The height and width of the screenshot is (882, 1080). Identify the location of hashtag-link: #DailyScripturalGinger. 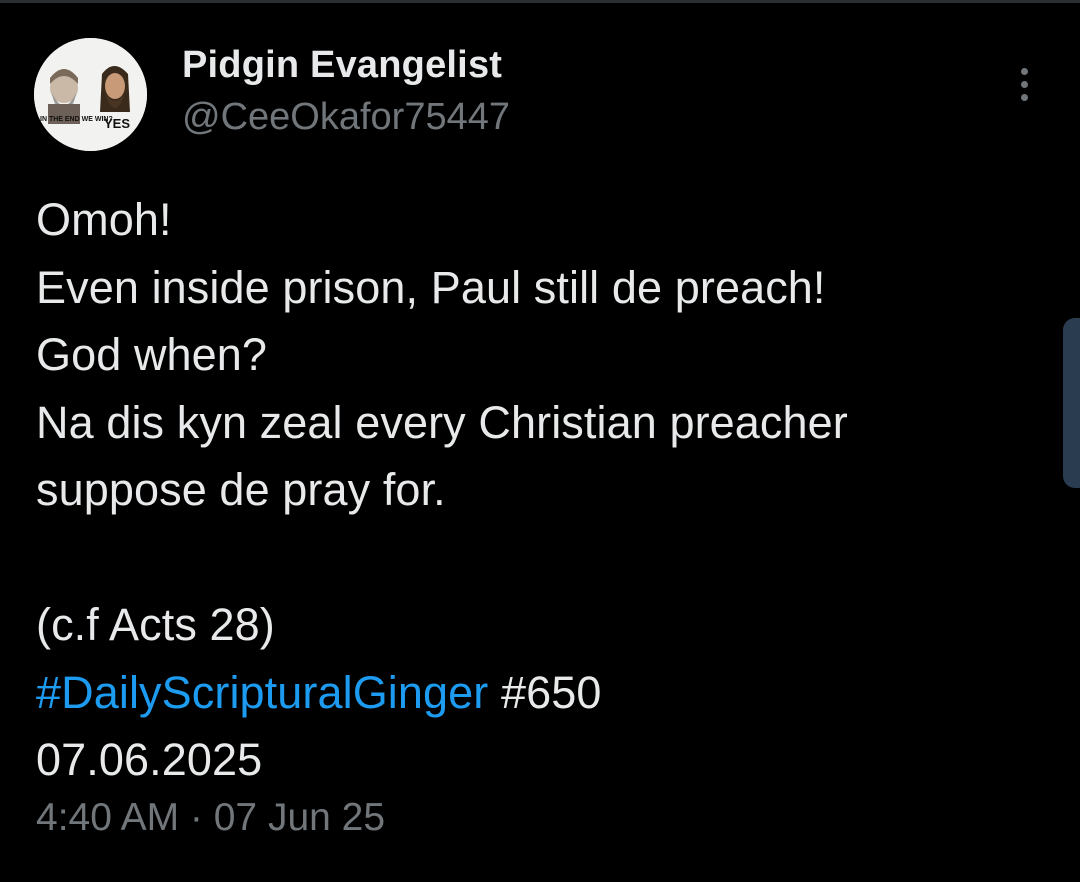
(262, 692).